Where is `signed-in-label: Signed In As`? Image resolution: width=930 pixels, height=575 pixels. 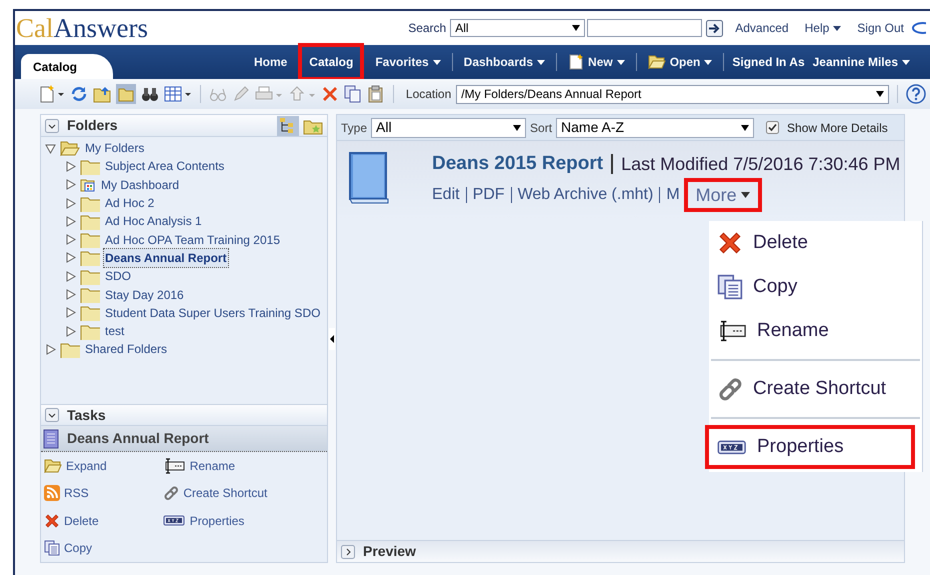 signed-in-label: Signed In As is located at coordinates (768, 62).